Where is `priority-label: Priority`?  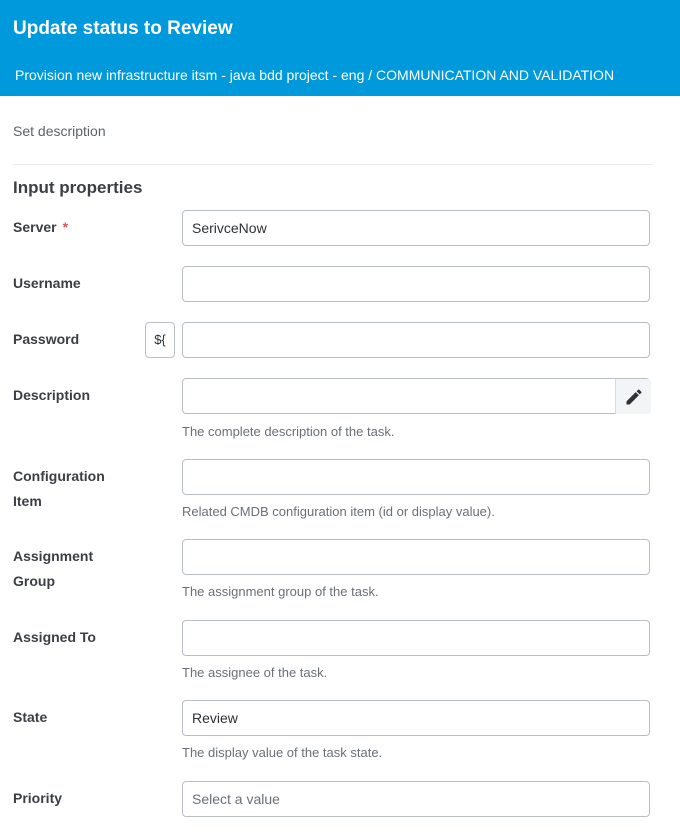 priority-label: Priority is located at coordinates (38, 798).